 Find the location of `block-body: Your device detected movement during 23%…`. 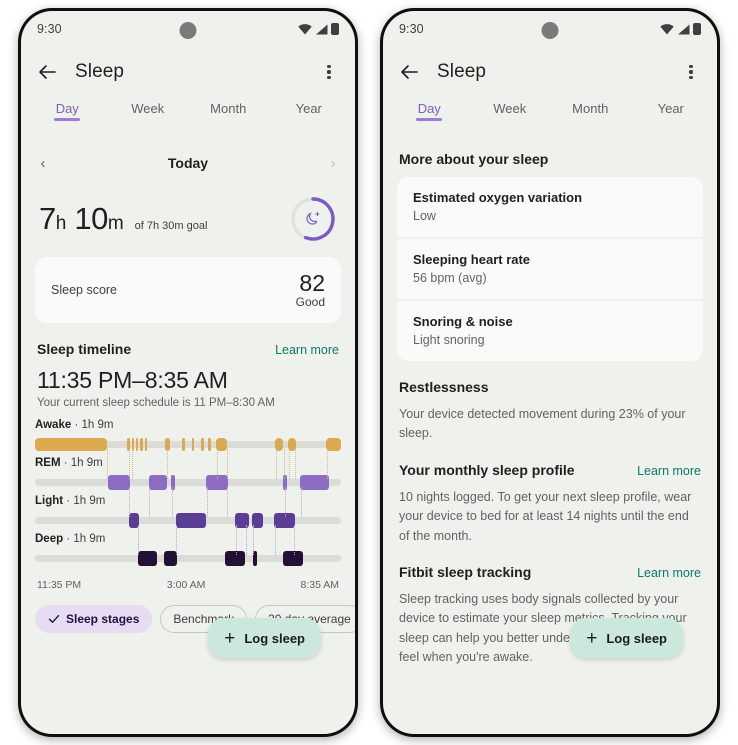

block-body: Your device detected movement during 23%… is located at coordinates (542, 424).